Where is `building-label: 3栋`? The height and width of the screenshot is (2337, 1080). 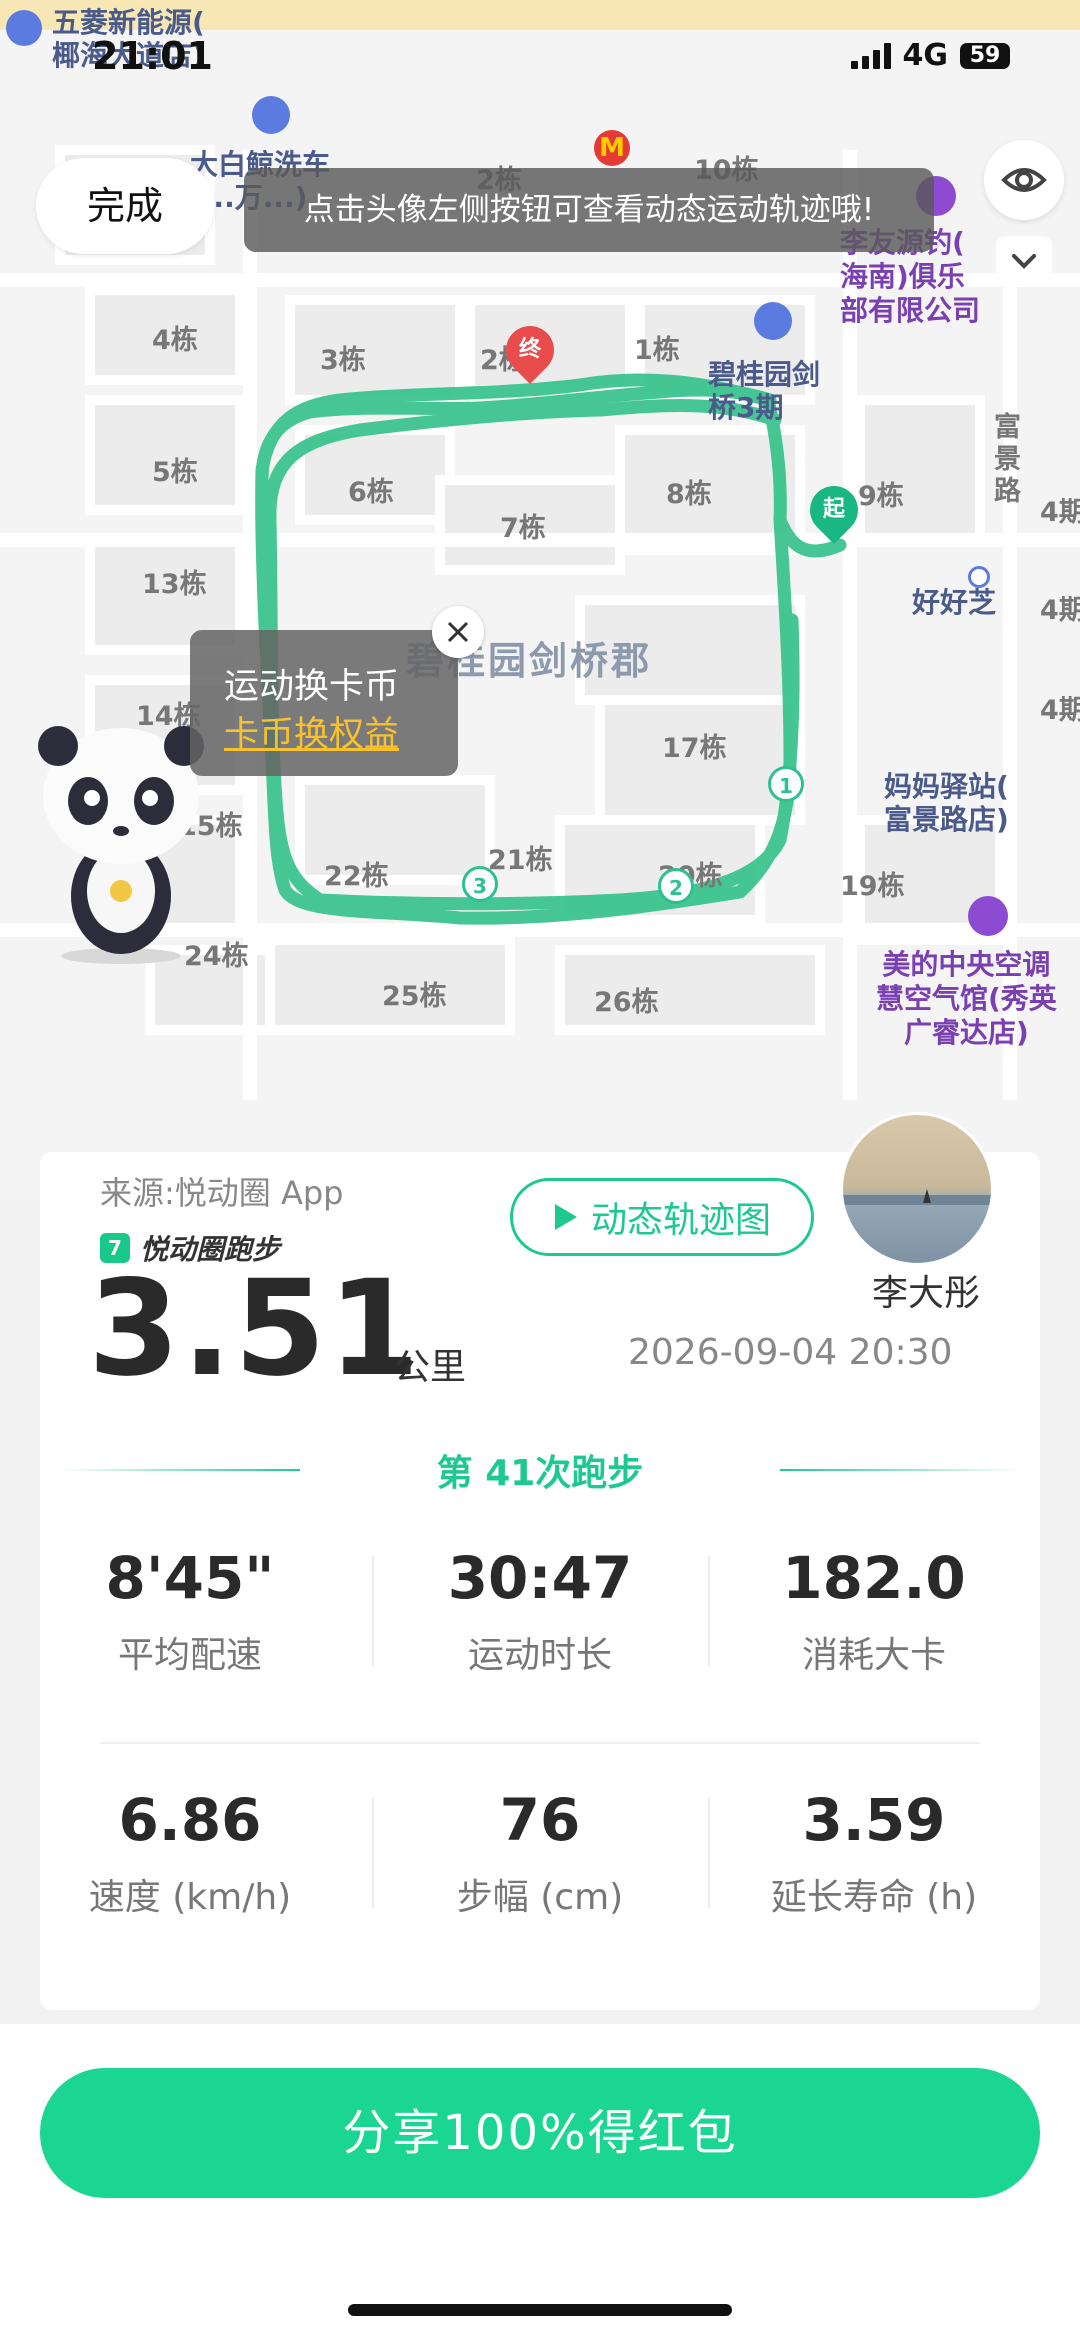 building-label: 3栋 is located at coordinates (343, 360).